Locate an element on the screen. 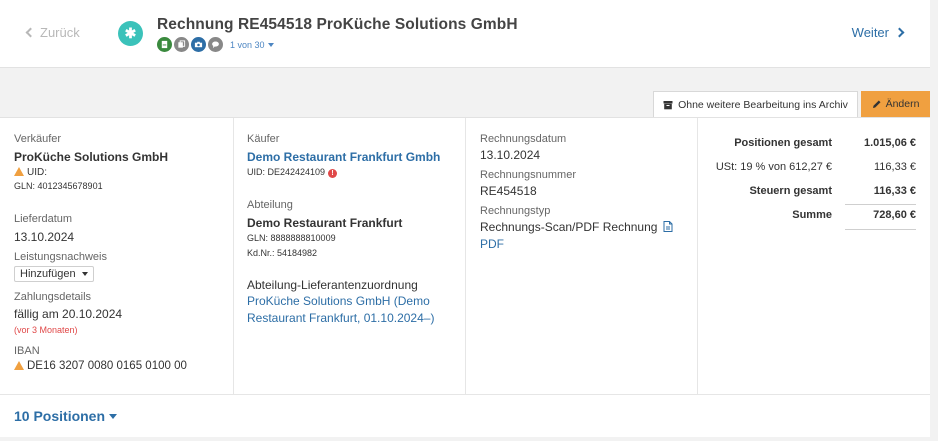 This screenshot has width=938, height=441. proof-select: Hinzufügen is located at coordinates (54, 274).